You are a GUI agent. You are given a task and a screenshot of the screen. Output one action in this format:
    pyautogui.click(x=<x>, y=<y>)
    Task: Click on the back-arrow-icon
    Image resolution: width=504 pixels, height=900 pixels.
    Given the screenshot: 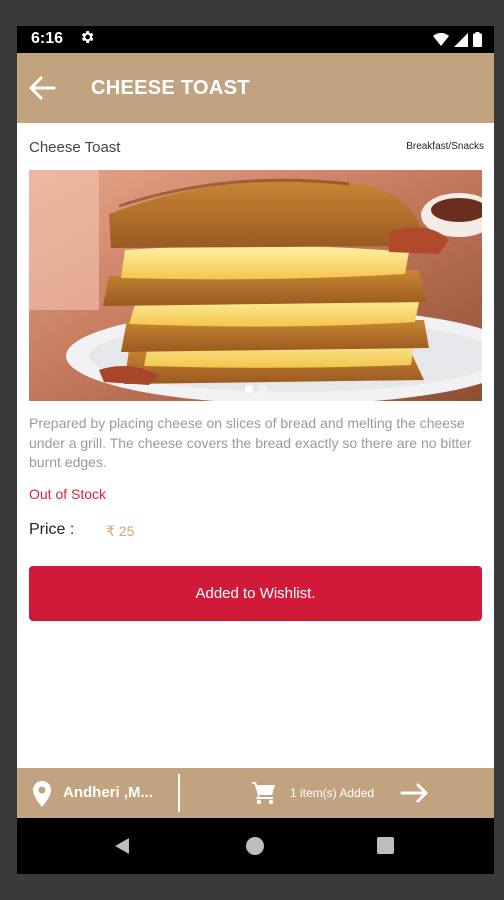 What is the action you would take?
    pyautogui.click(x=42, y=88)
    